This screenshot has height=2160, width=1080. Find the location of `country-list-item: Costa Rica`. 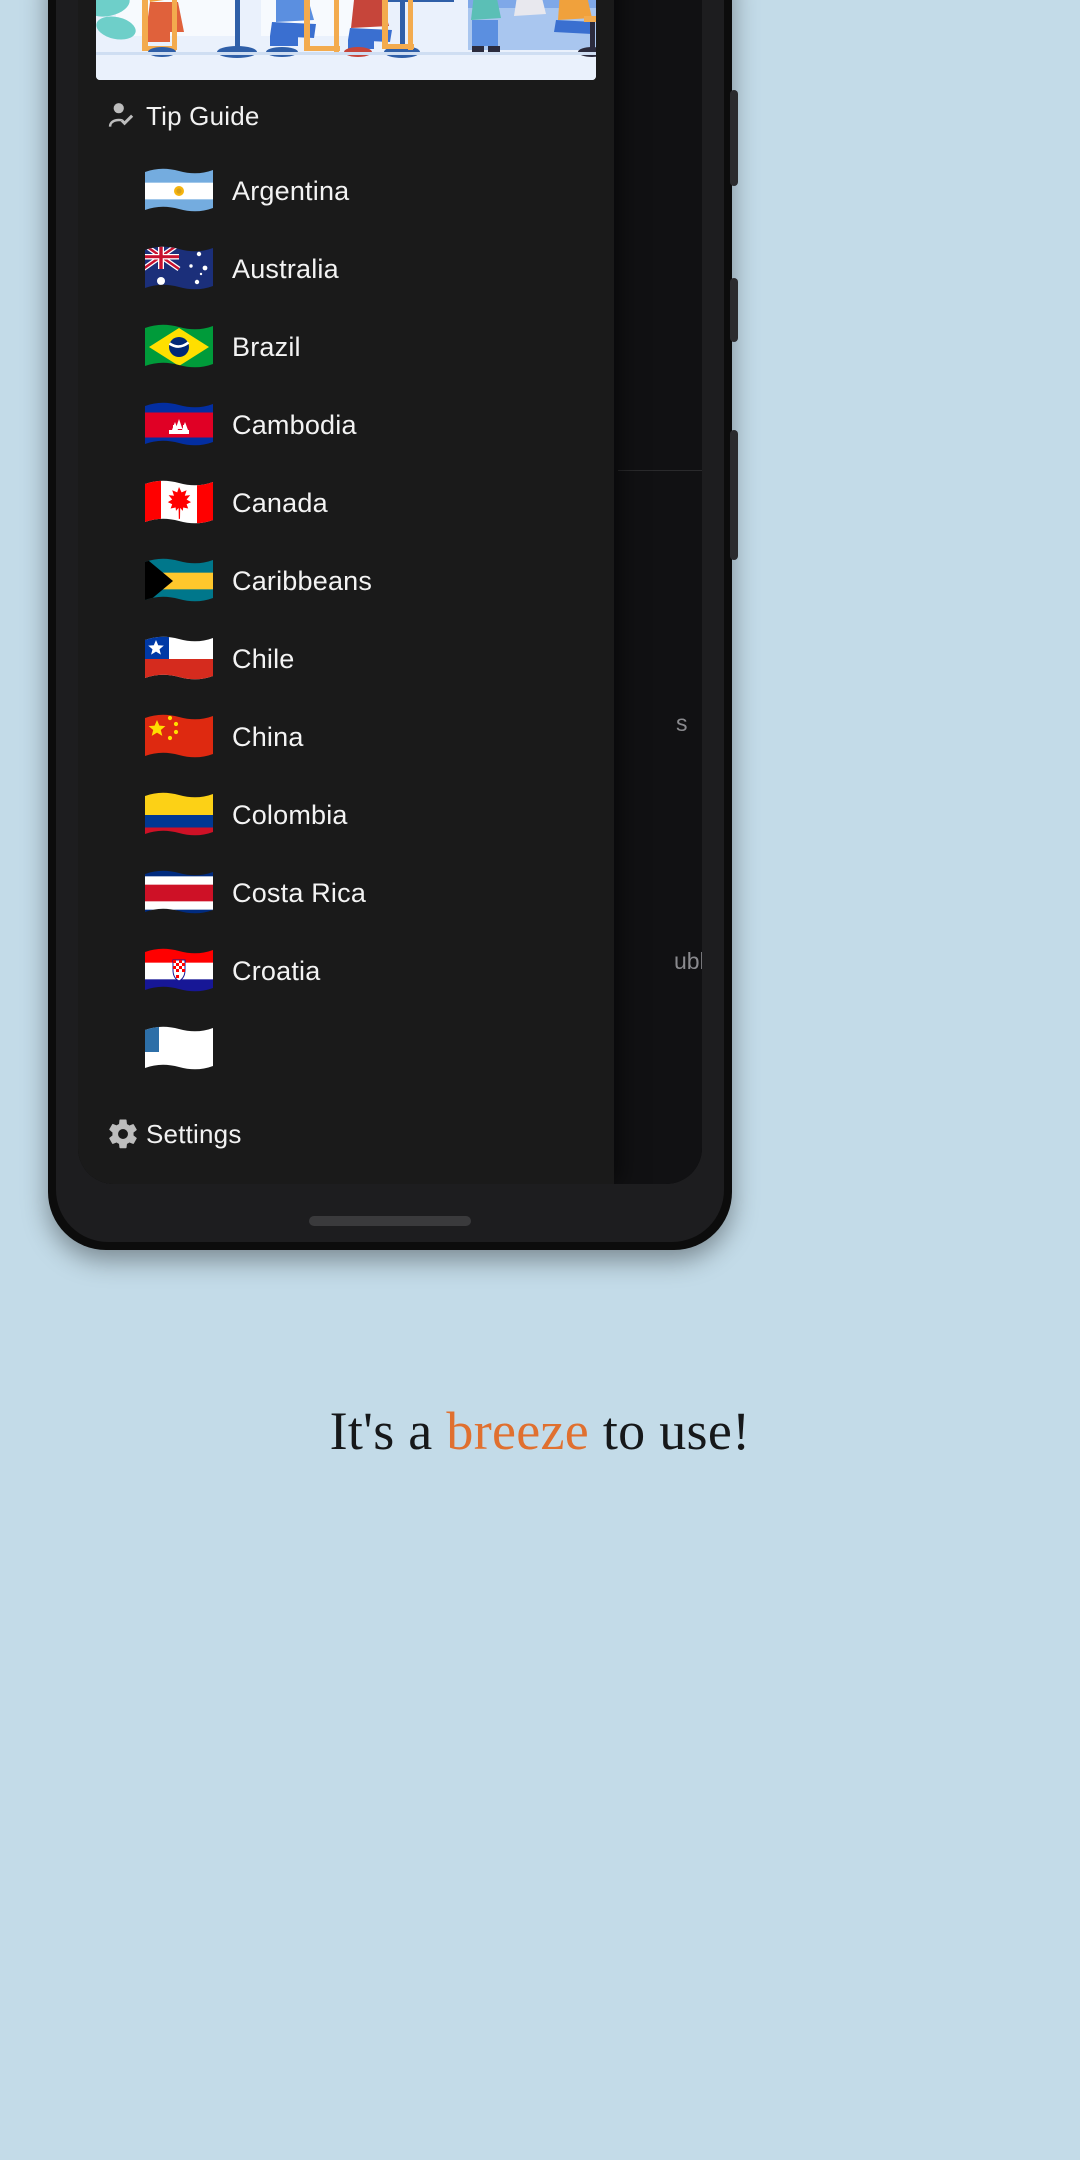

country-list-item: Costa Rica is located at coordinates (346, 893).